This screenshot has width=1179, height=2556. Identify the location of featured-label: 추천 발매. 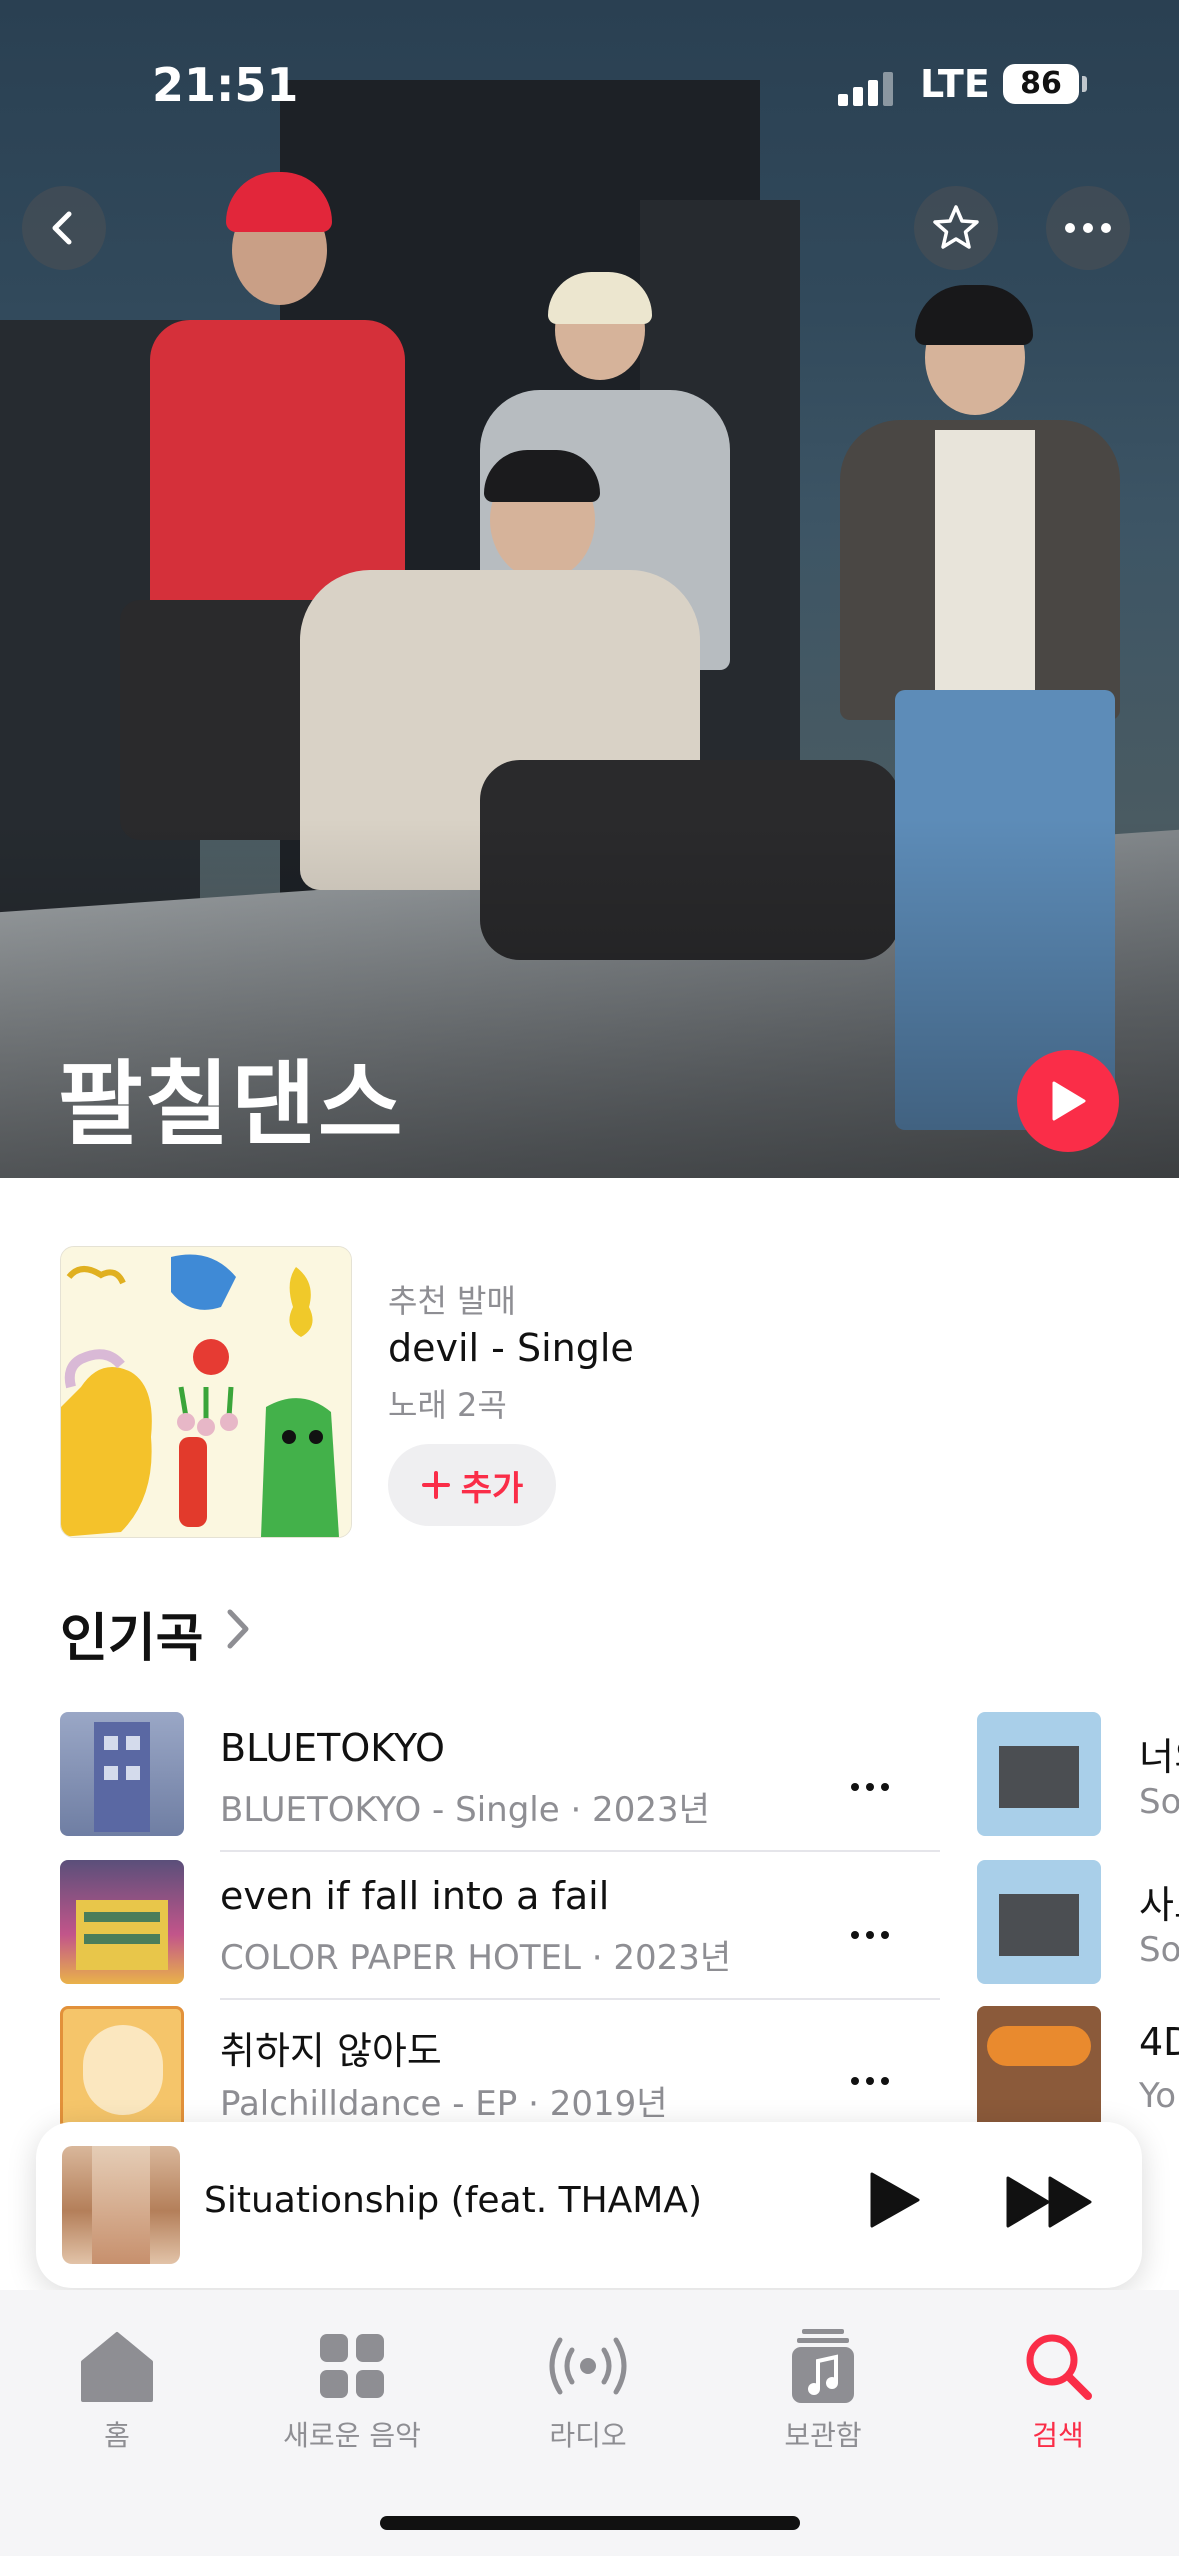
(452, 1301).